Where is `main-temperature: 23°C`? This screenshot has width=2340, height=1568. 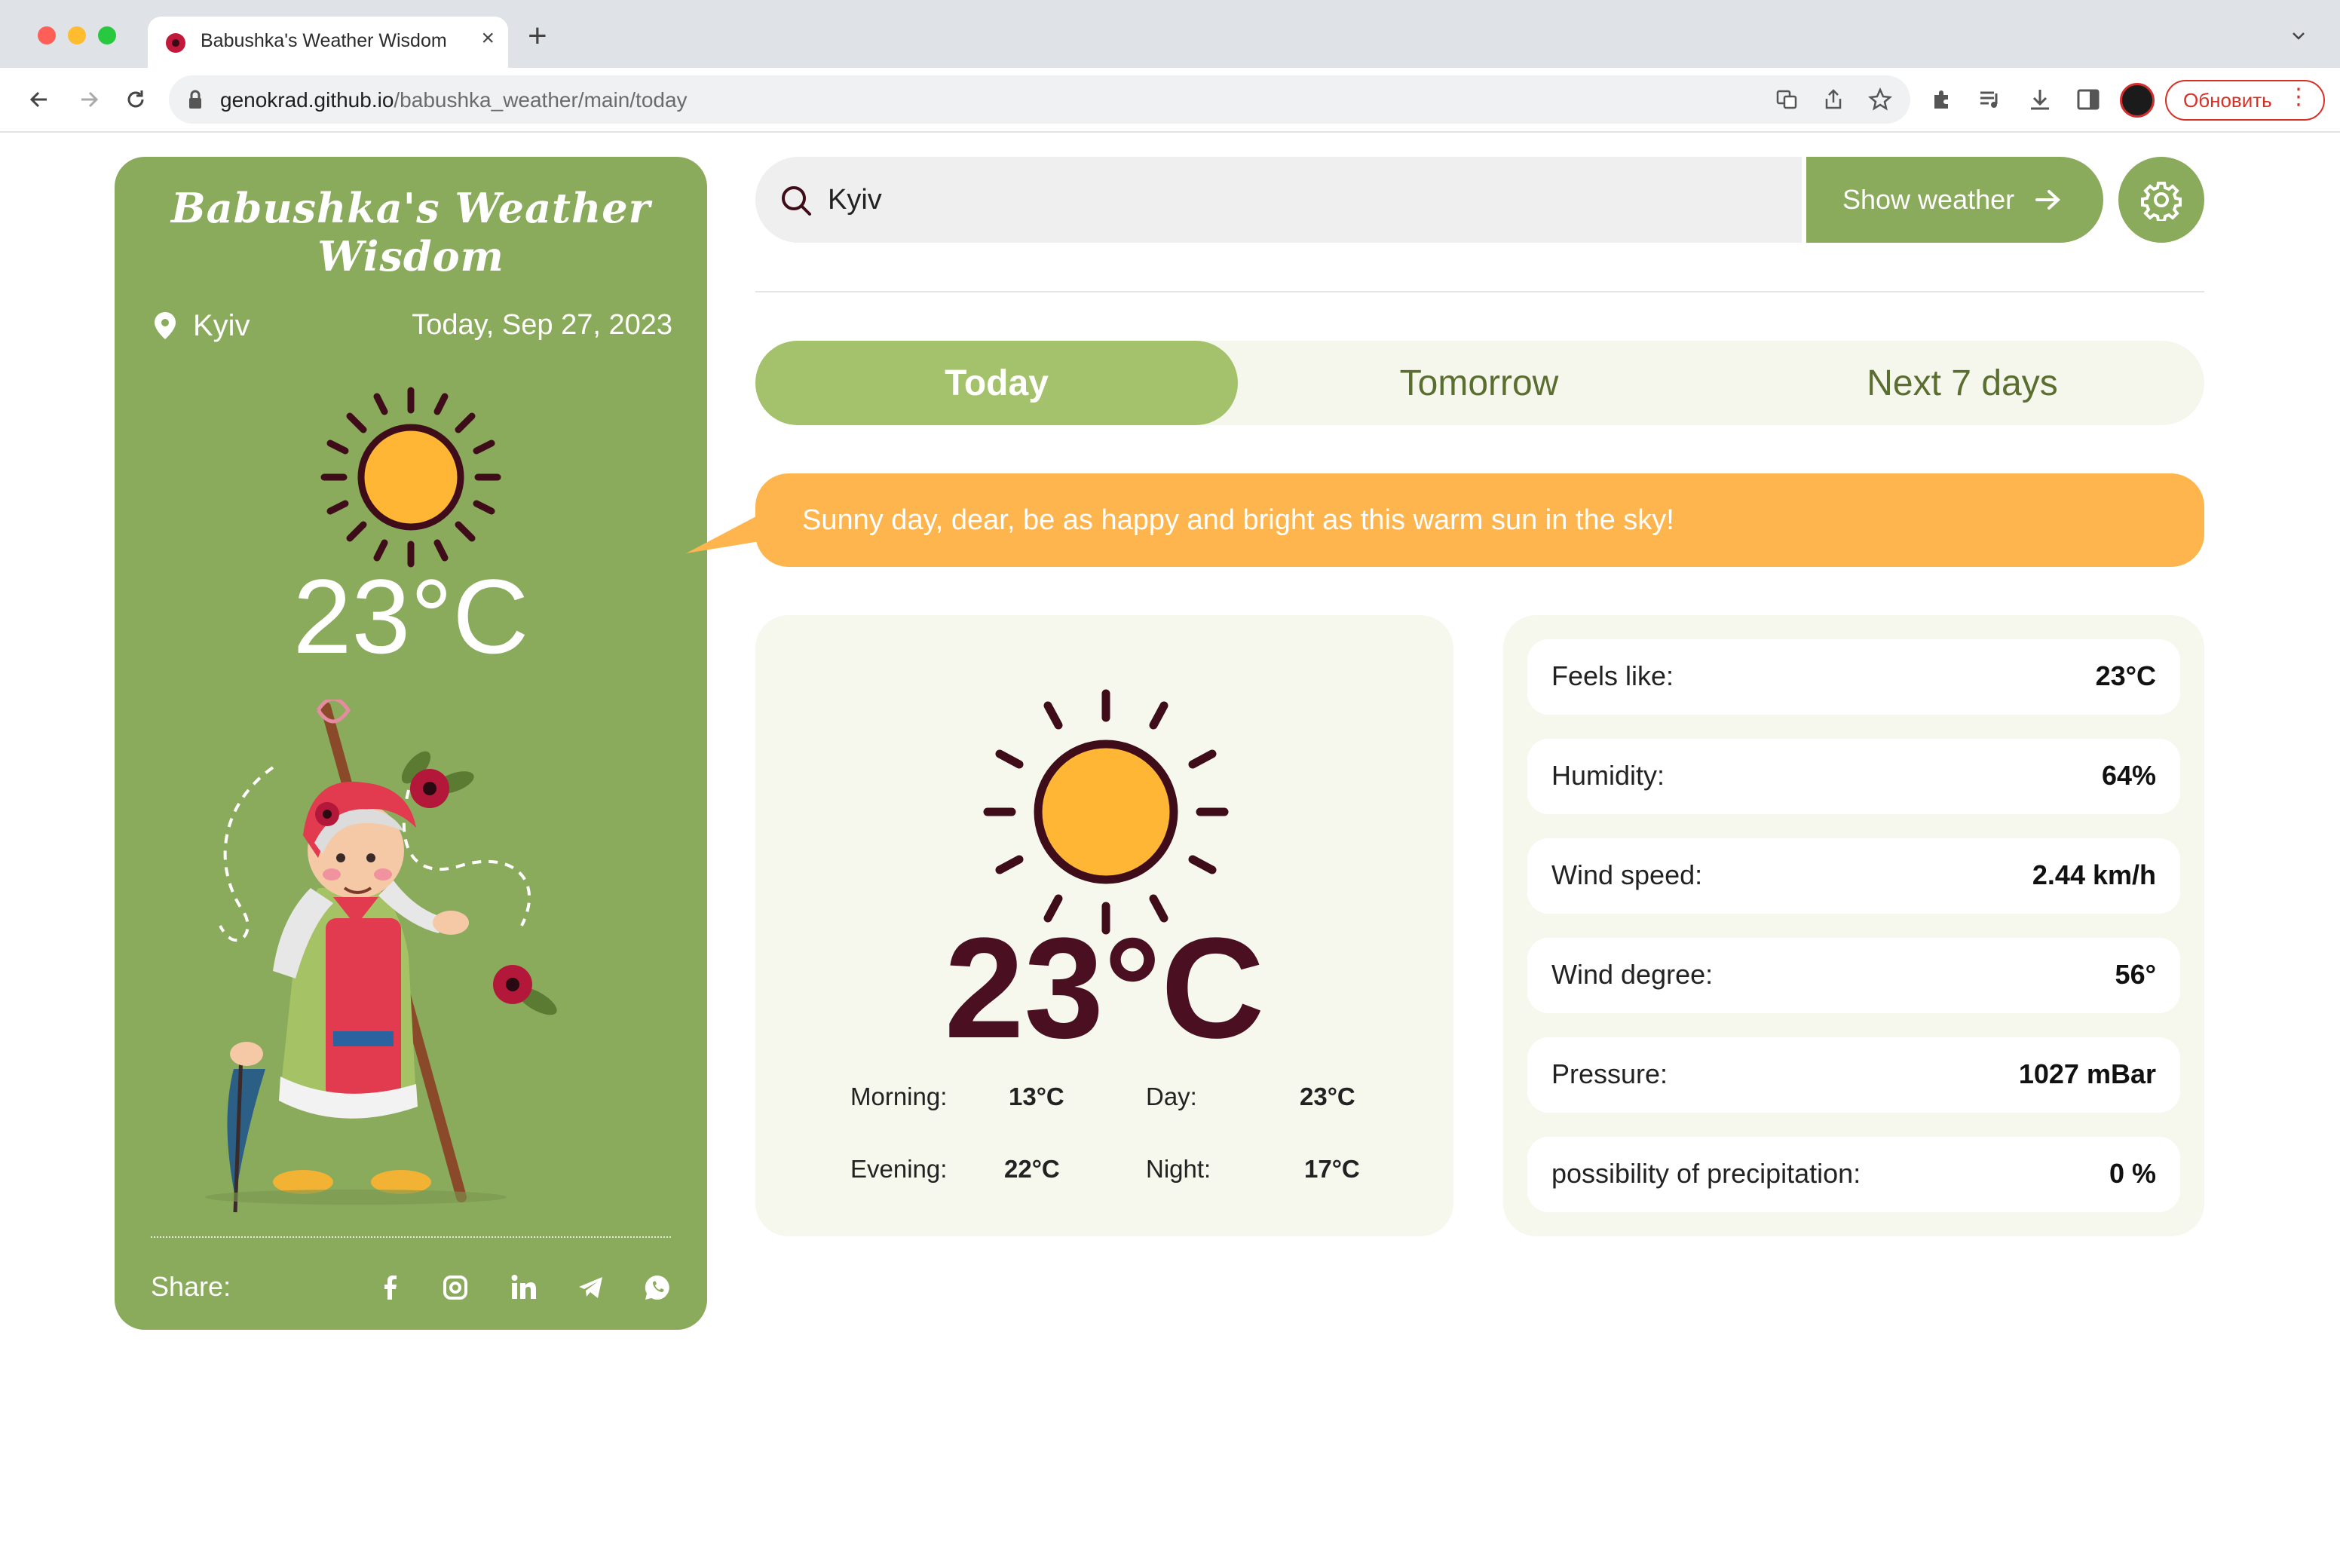 main-temperature: 23°C is located at coordinates (1104, 988).